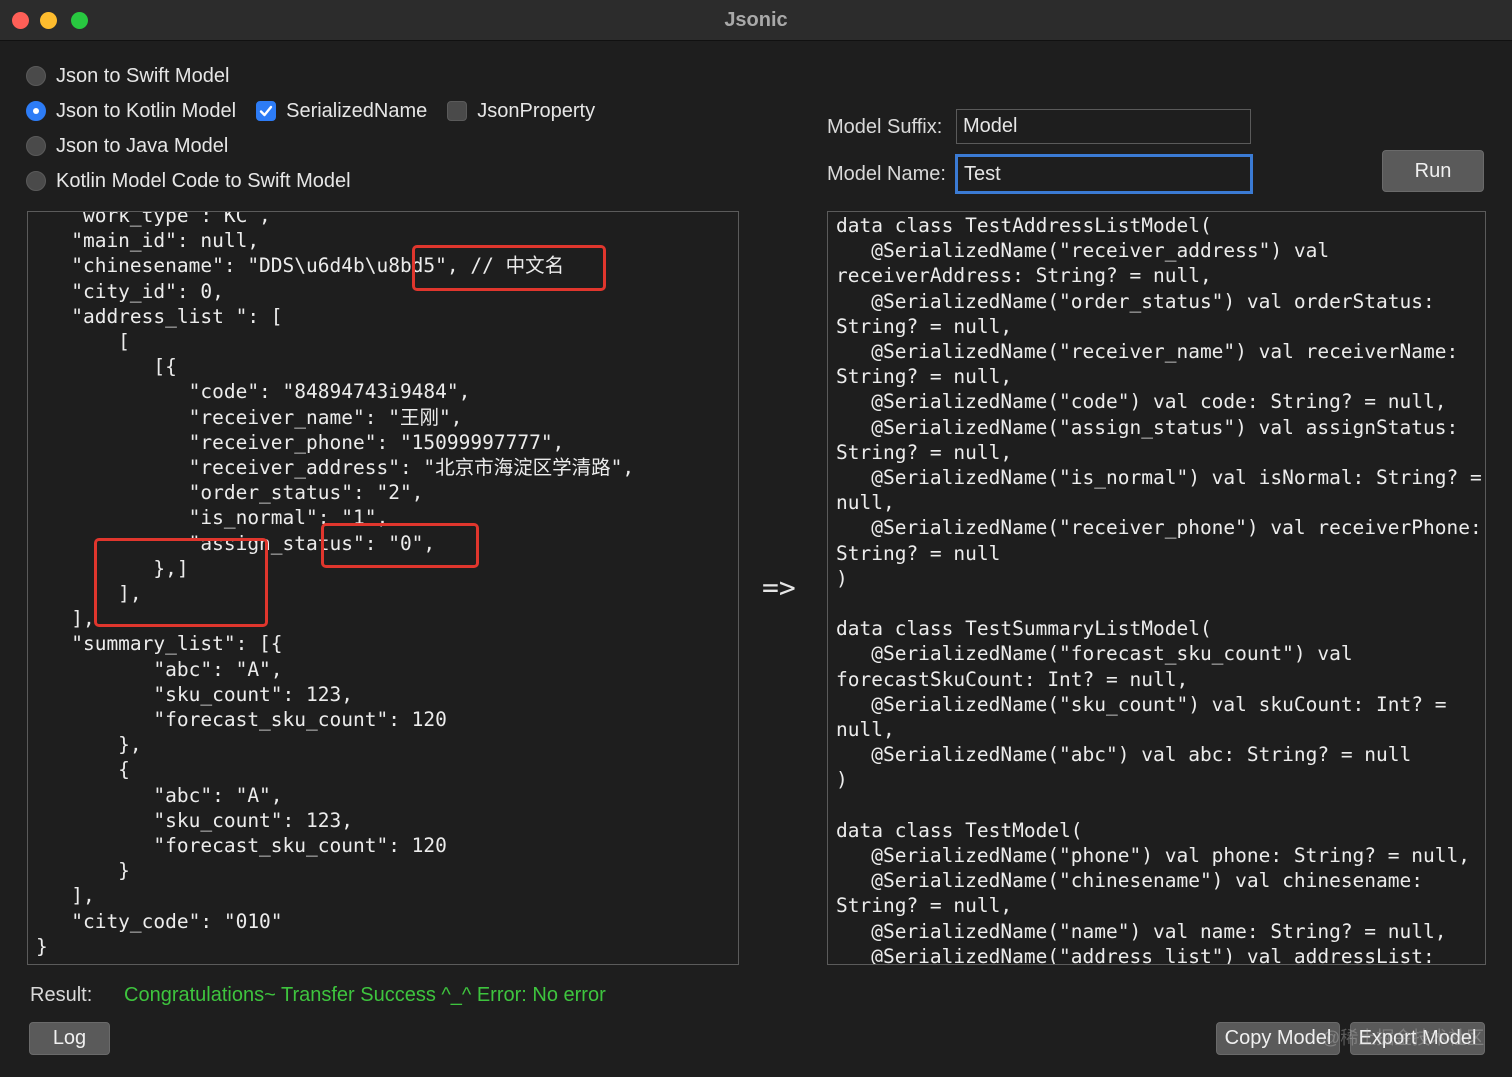 The height and width of the screenshot is (1077, 1512). Describe the element at coordinates (143, 75) in the screenshot. I see `mode-swift-label: Json to Swift Model` at that location.